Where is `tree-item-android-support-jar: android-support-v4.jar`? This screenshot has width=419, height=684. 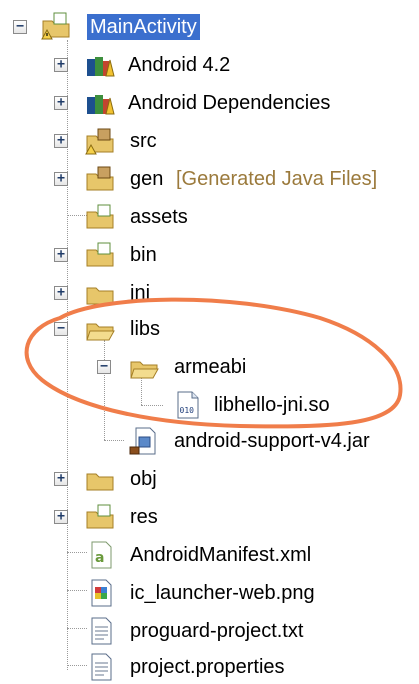
tree-item-android-support-jar: android-support-v4.jar is located at coordinates (209, 441).